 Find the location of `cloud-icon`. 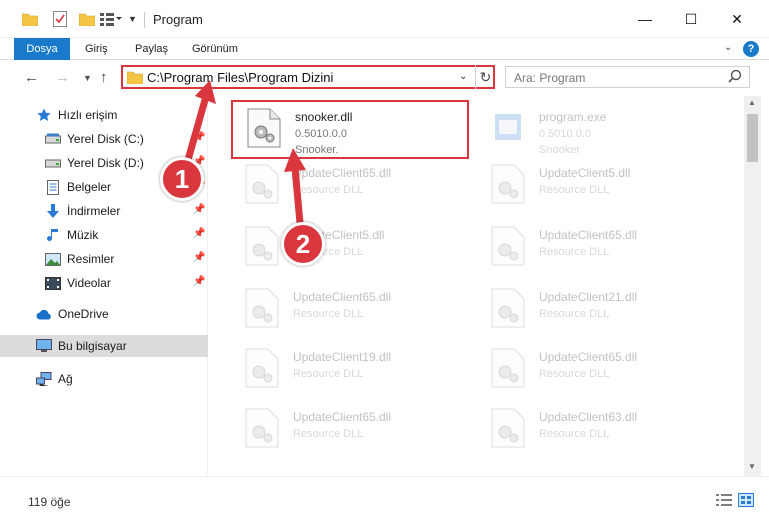

cloud-icon is located at coordinates (44, 314).